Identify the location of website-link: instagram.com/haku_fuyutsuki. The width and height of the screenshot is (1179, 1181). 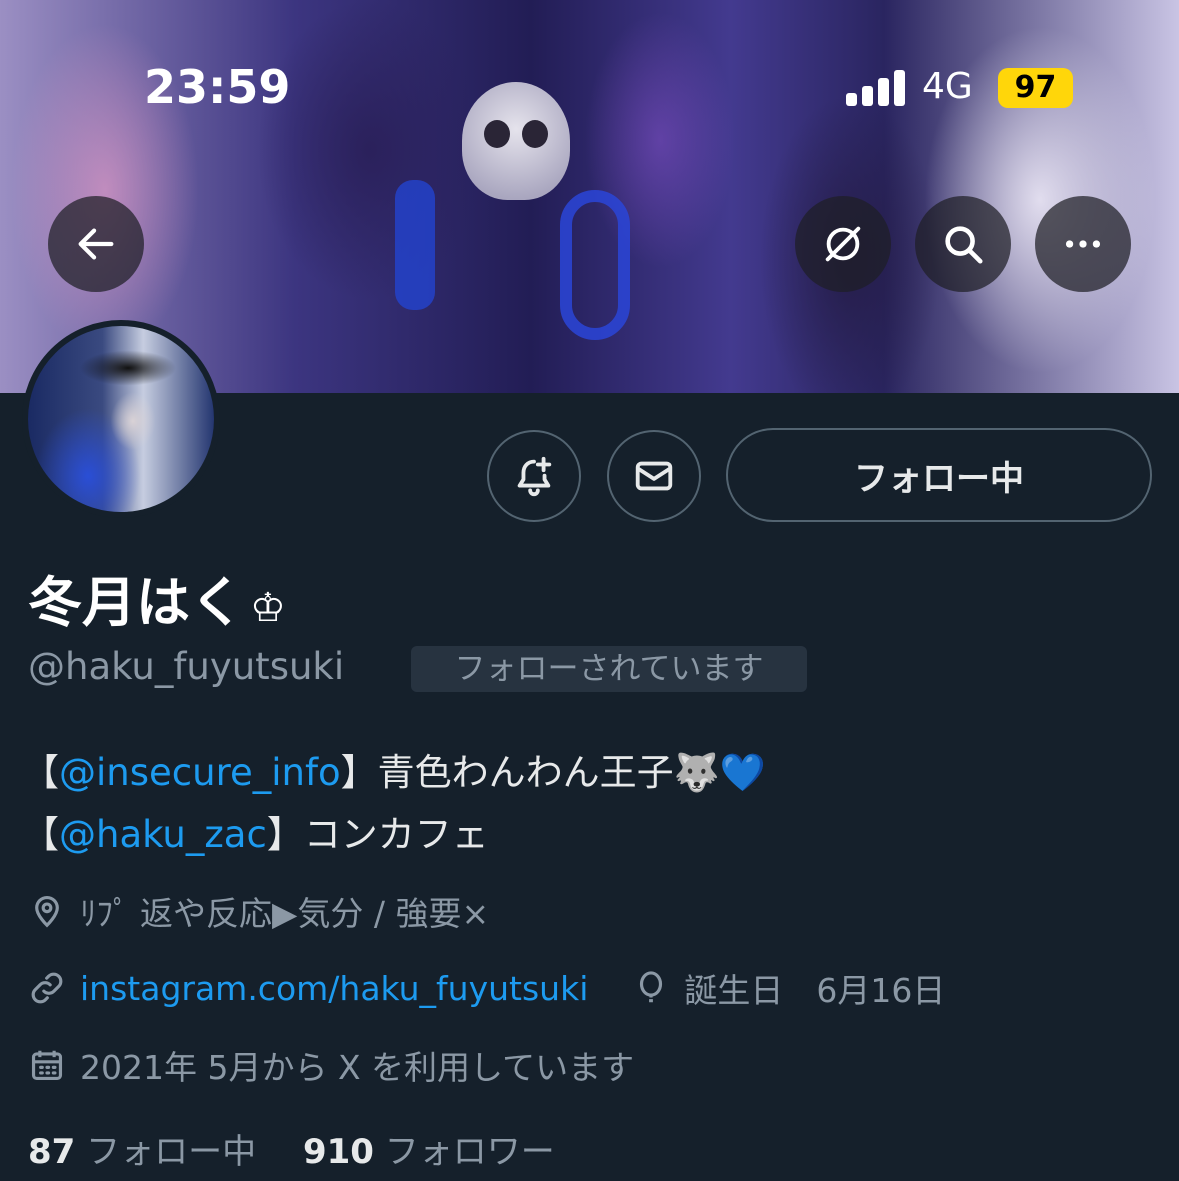
(334, 988).